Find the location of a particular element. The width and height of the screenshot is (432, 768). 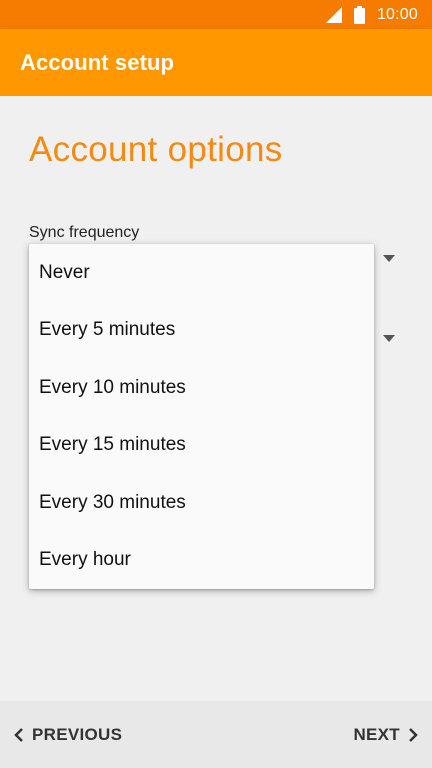

next-label: NEXT is located at coordinates (376, 734).